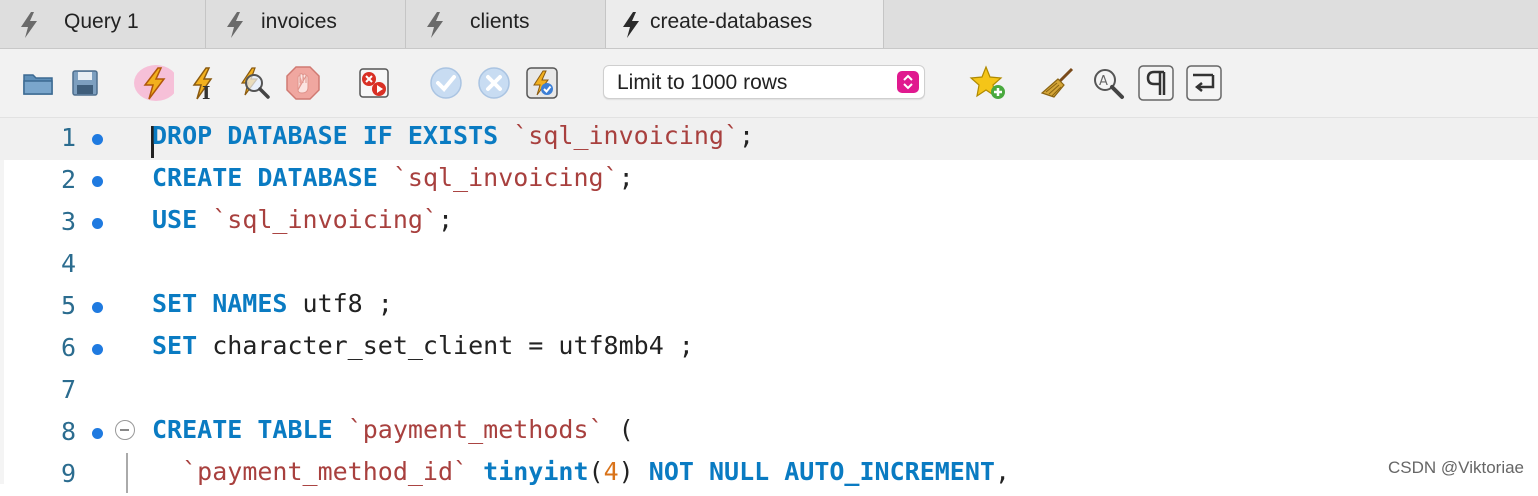 The width and height of the screenshot is (1538, 496). What do you see at coordinates (68, 137) in the screenshot?
I see `line-number: 1` at bounding box center [68, 137].